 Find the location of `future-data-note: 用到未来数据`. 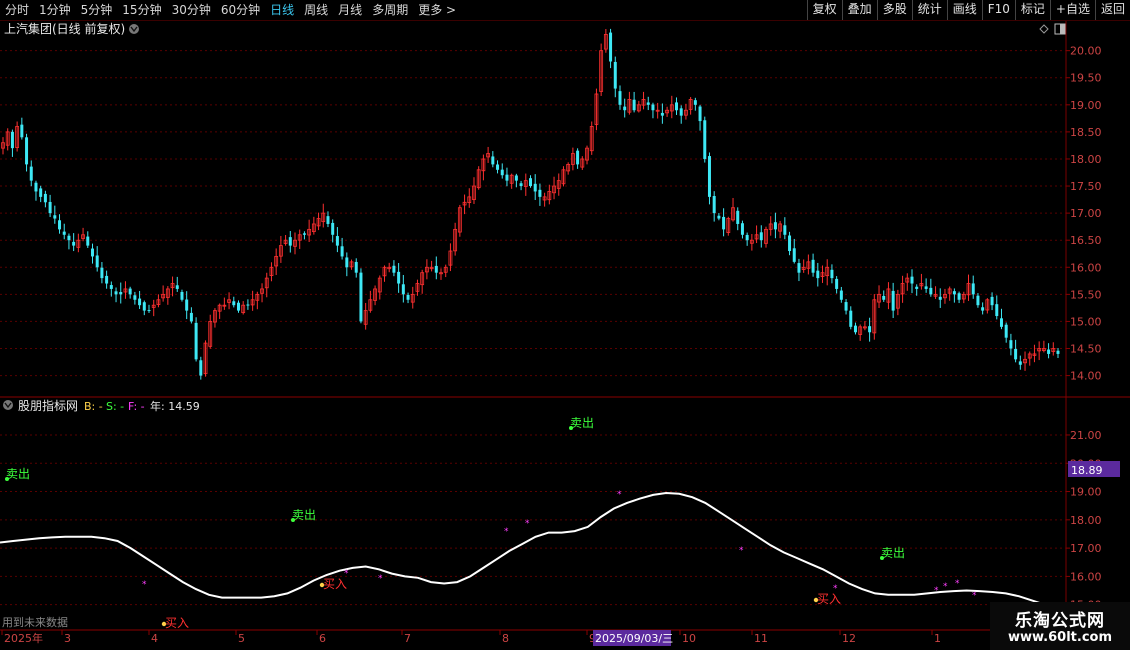

future-data-note: 用到未来数据 is located at coordinates (35, 622).